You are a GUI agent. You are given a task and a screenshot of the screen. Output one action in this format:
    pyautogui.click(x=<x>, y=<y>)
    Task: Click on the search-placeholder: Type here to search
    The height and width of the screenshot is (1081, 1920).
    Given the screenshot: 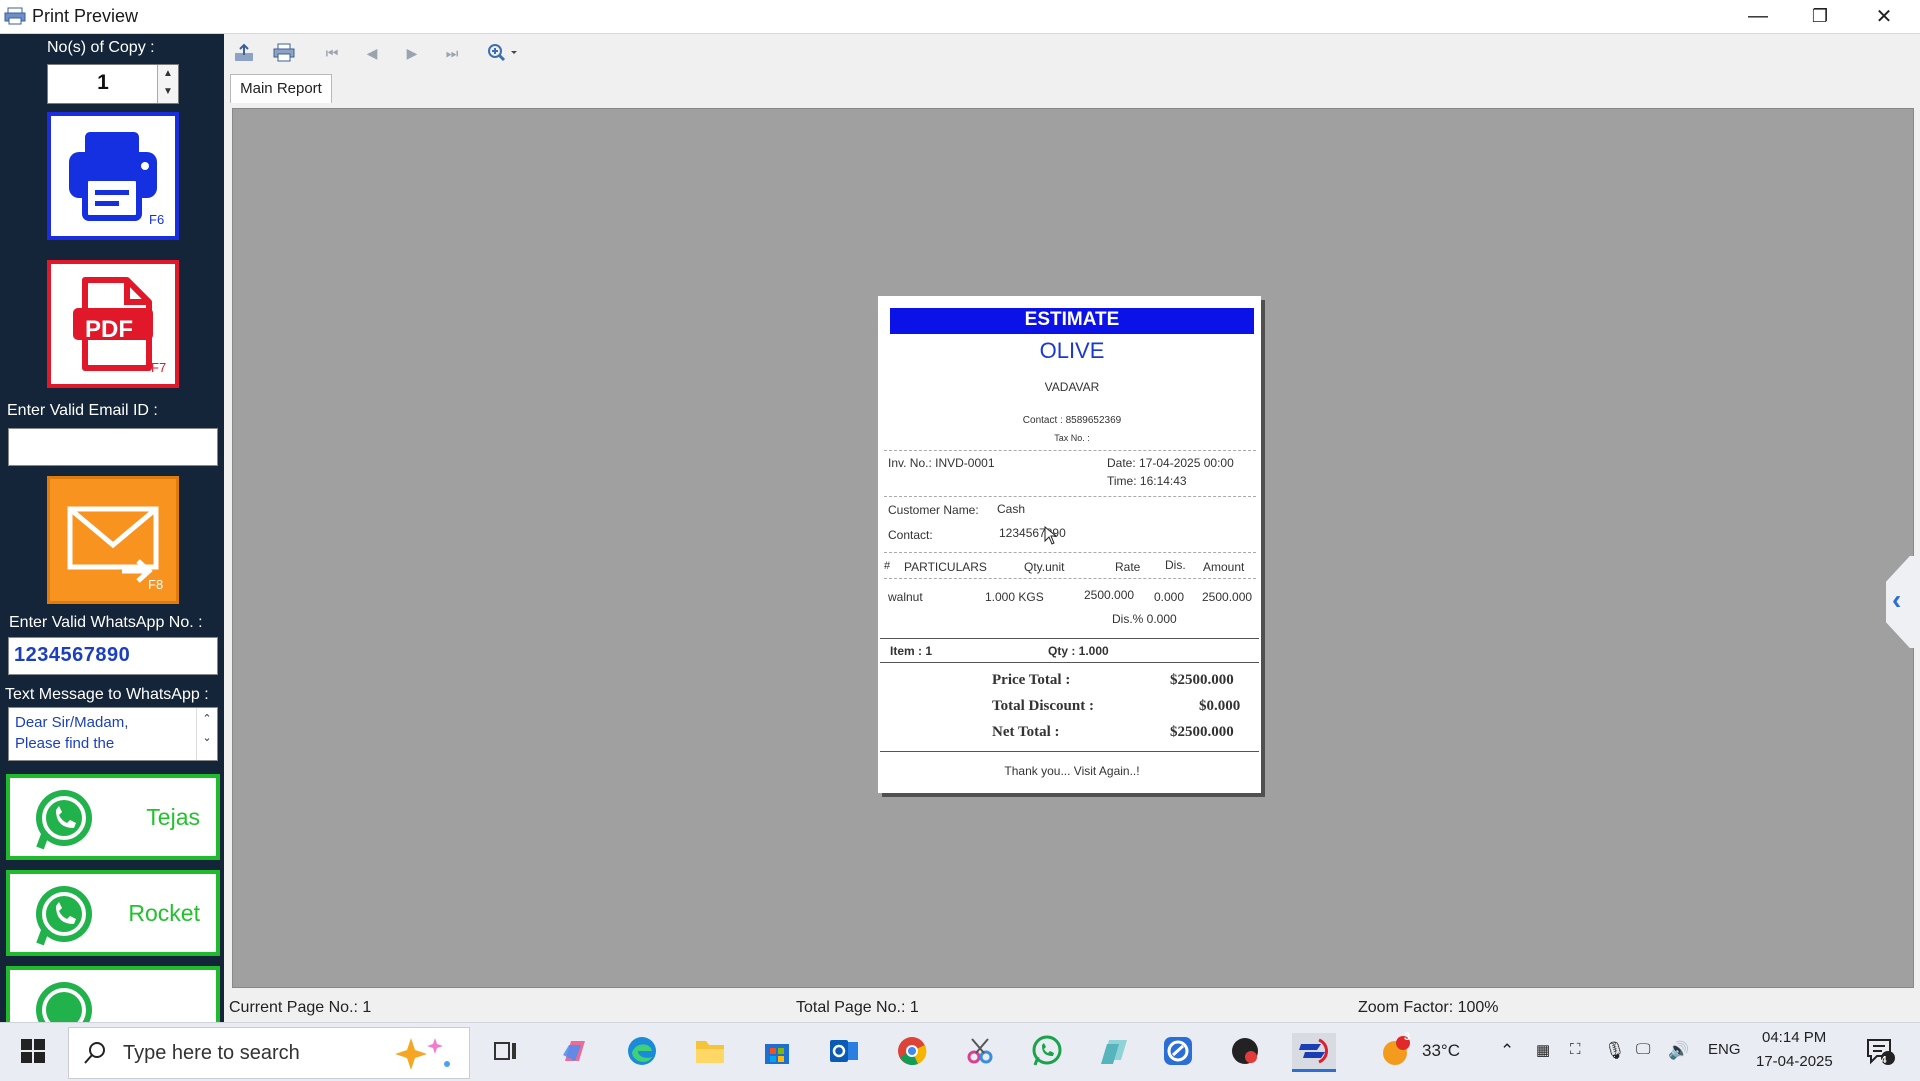 What is the action you would take?
    pyautogui.click(x=211, y=1053)
    